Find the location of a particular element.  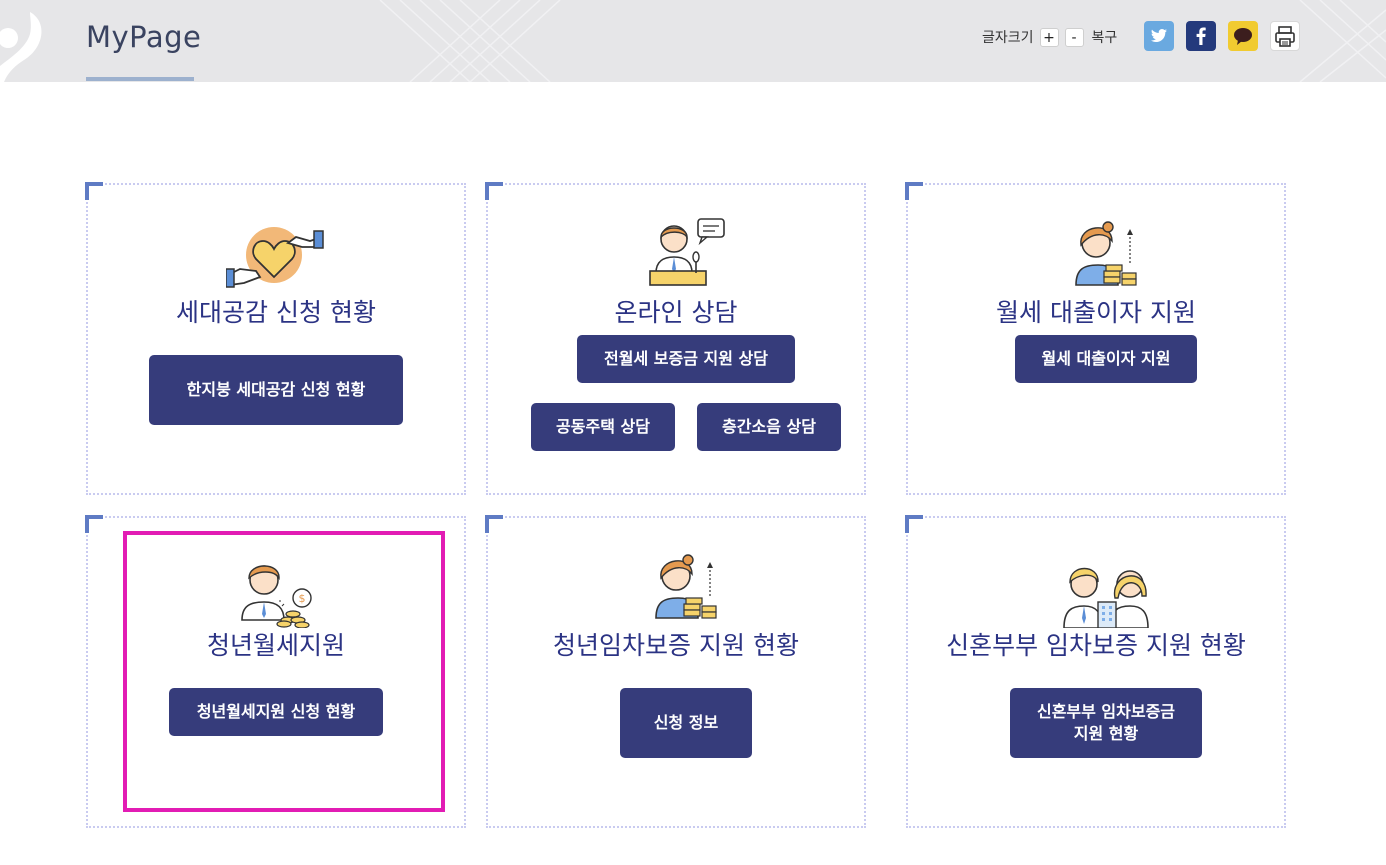

logo-mark-icon is located at coordinates (21, 47).